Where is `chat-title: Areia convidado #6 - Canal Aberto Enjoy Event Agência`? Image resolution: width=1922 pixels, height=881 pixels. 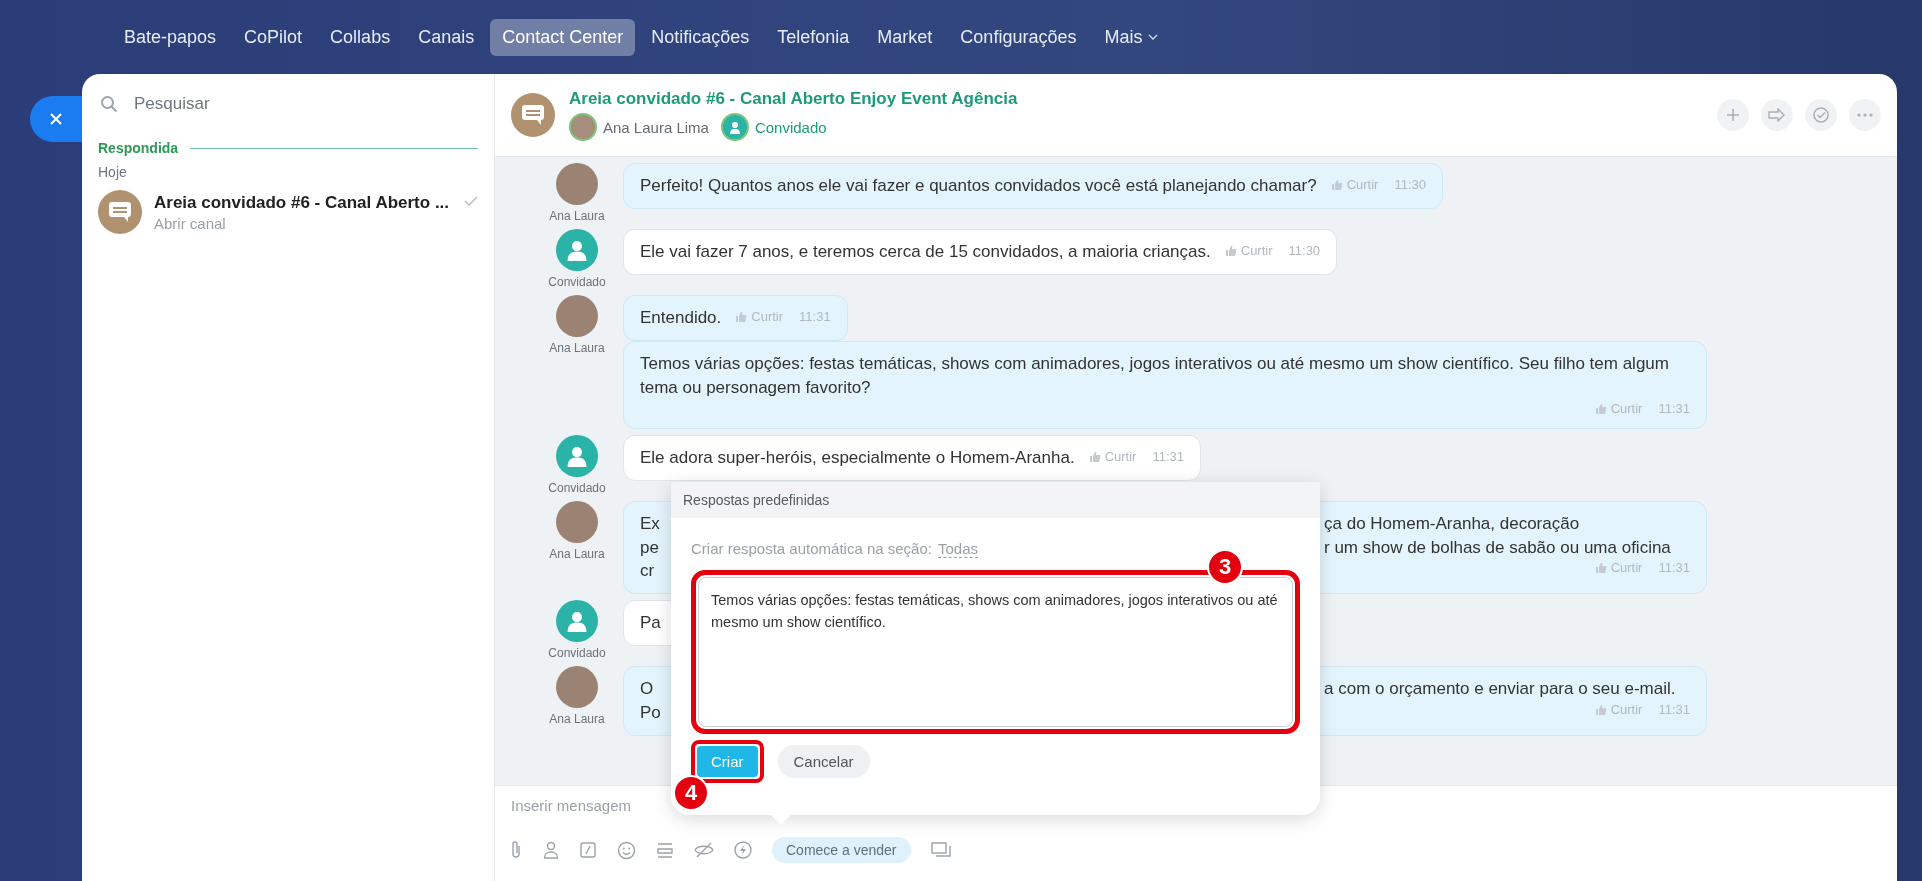 chat-title: Areia convidado #6 - Canal Aberto Enjoy Event Agência is located at coordinates (1136, 99).